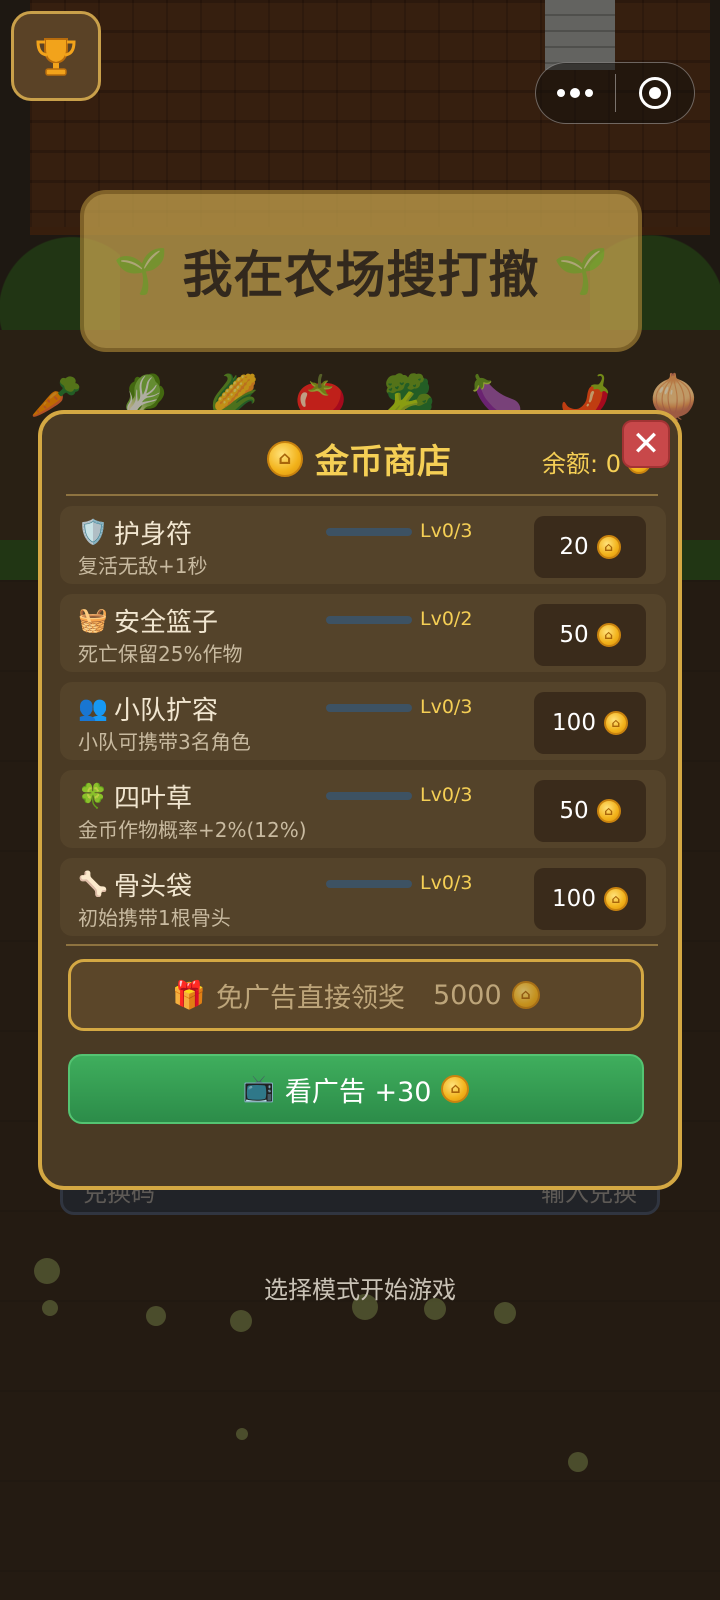  What do you see at coordinates (154, 918) in the screenshot?
I see `item-desc: 初始携带1根骨头` at bounding box center [154, 918].